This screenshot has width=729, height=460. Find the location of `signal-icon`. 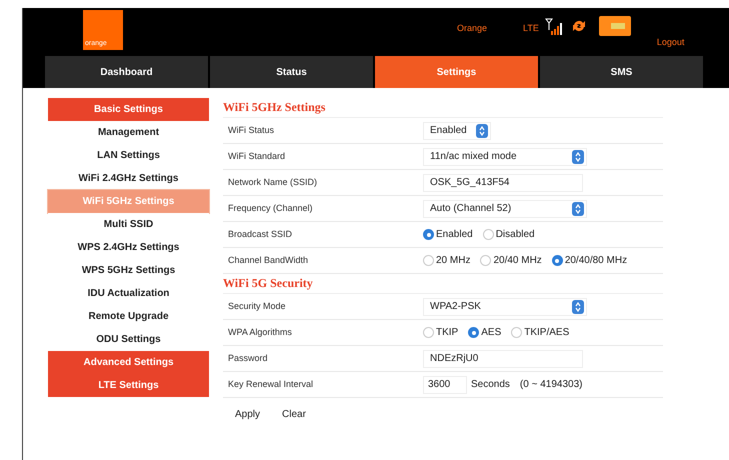

signal-icon is located at coordinates (553, 27).